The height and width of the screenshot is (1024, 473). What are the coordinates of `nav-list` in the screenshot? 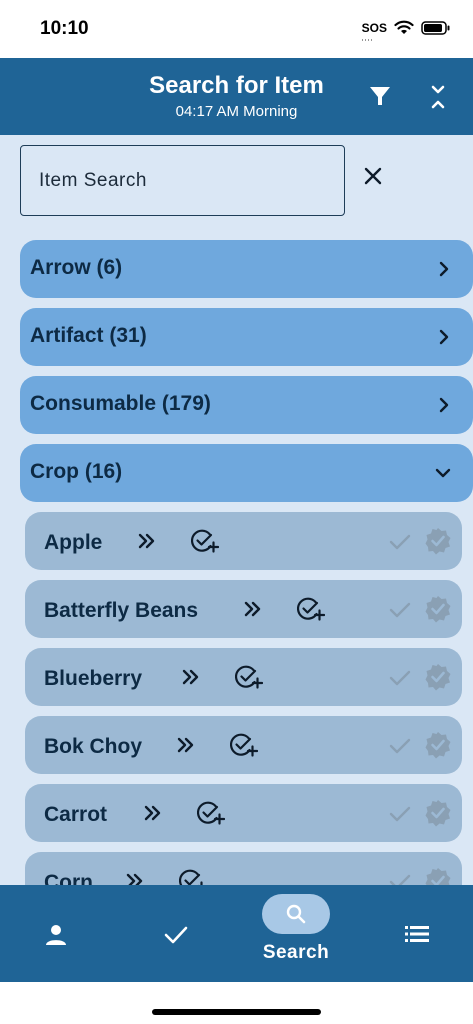 It's located at (414, 933).